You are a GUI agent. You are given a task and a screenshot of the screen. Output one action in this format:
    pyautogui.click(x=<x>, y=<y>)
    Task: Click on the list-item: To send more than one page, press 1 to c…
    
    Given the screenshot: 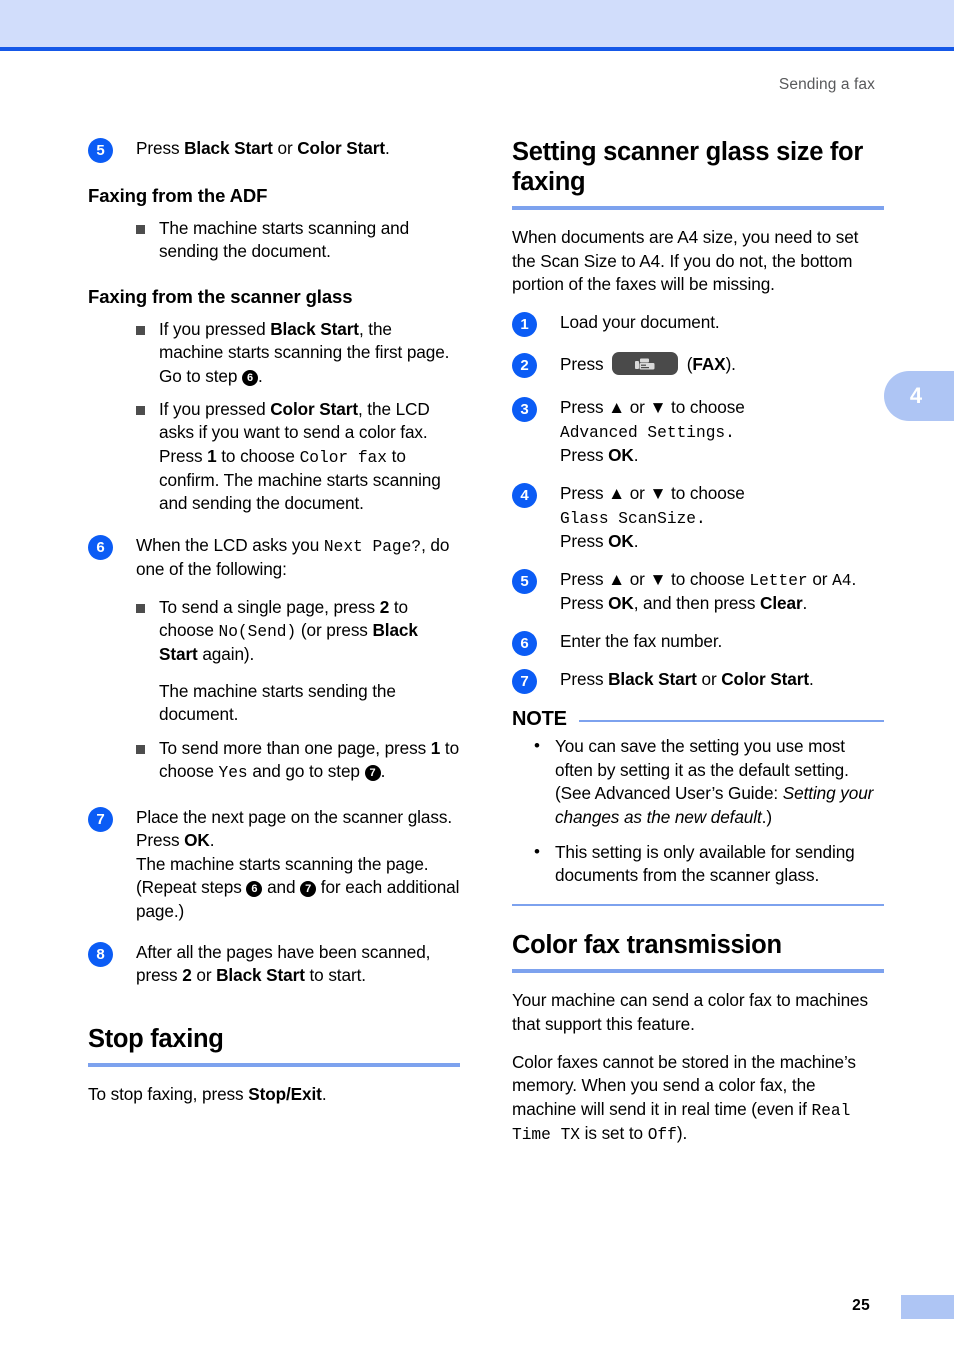 What is the action you would take?
    pyautogui.click(x=298, y=760)
    